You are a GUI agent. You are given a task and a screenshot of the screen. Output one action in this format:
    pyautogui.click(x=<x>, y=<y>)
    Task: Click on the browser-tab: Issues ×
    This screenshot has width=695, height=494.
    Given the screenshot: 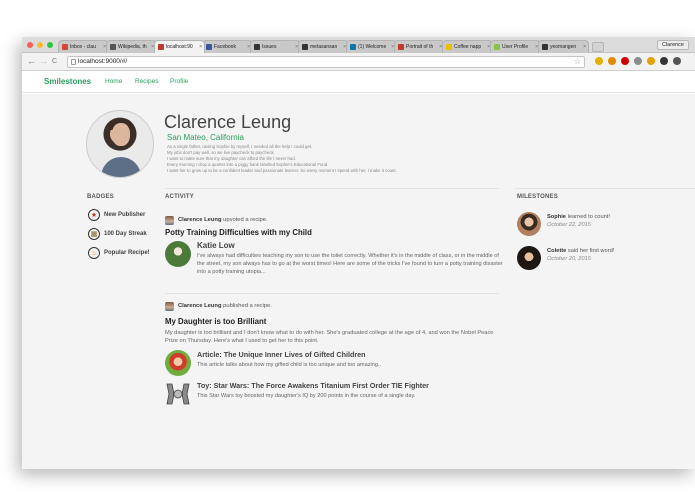 What is the action you would take?
    pyautogui.click(x=275, y=46)
    